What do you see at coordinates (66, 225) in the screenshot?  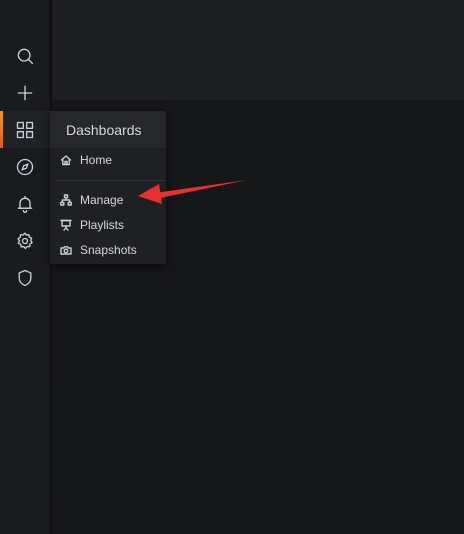 I see `presentation-icon` at bounding box center [66, 225].